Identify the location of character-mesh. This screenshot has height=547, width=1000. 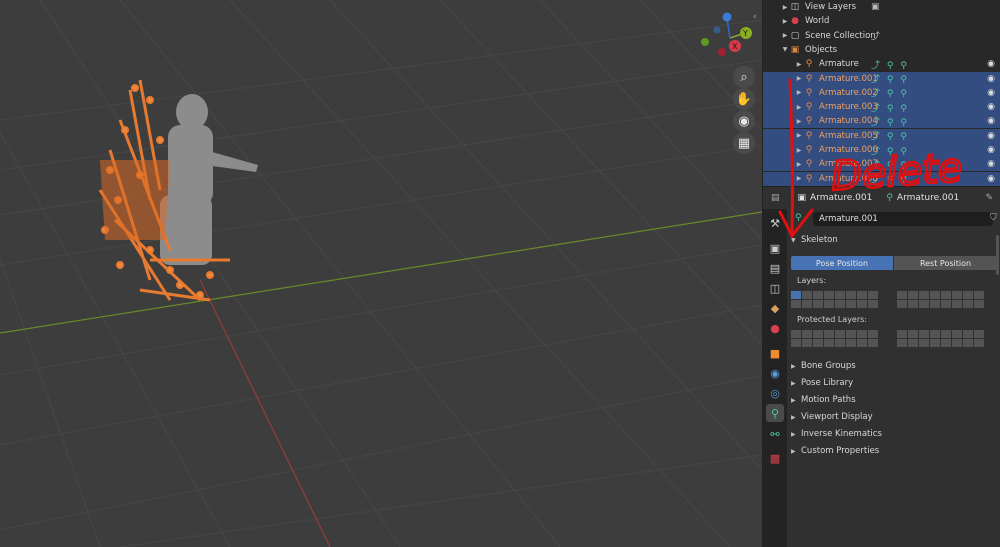
(209, 179).